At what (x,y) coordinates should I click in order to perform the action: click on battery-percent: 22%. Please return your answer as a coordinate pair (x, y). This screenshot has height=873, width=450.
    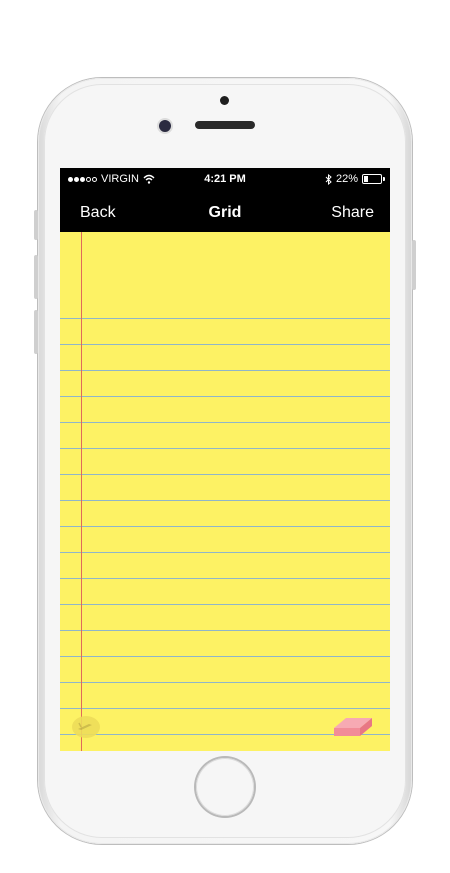
    Looking at the image, I should click on (346, 179).